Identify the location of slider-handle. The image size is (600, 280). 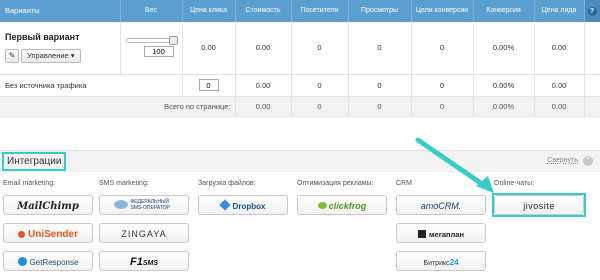
(173, 41).